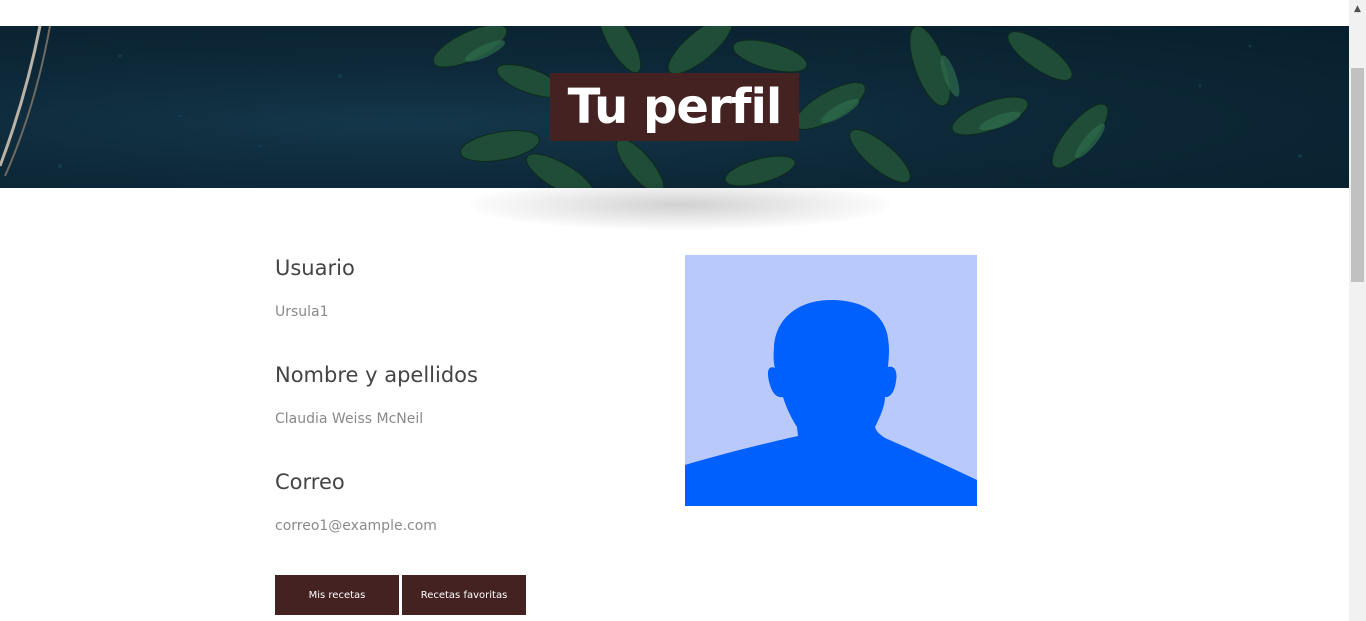 The height and width of the screenshot is (621, 1366). What do you see at coordinates (1357, 175) in the screenshot?
I see `scrollbar-thumb` at bounding box center [1357, 175].